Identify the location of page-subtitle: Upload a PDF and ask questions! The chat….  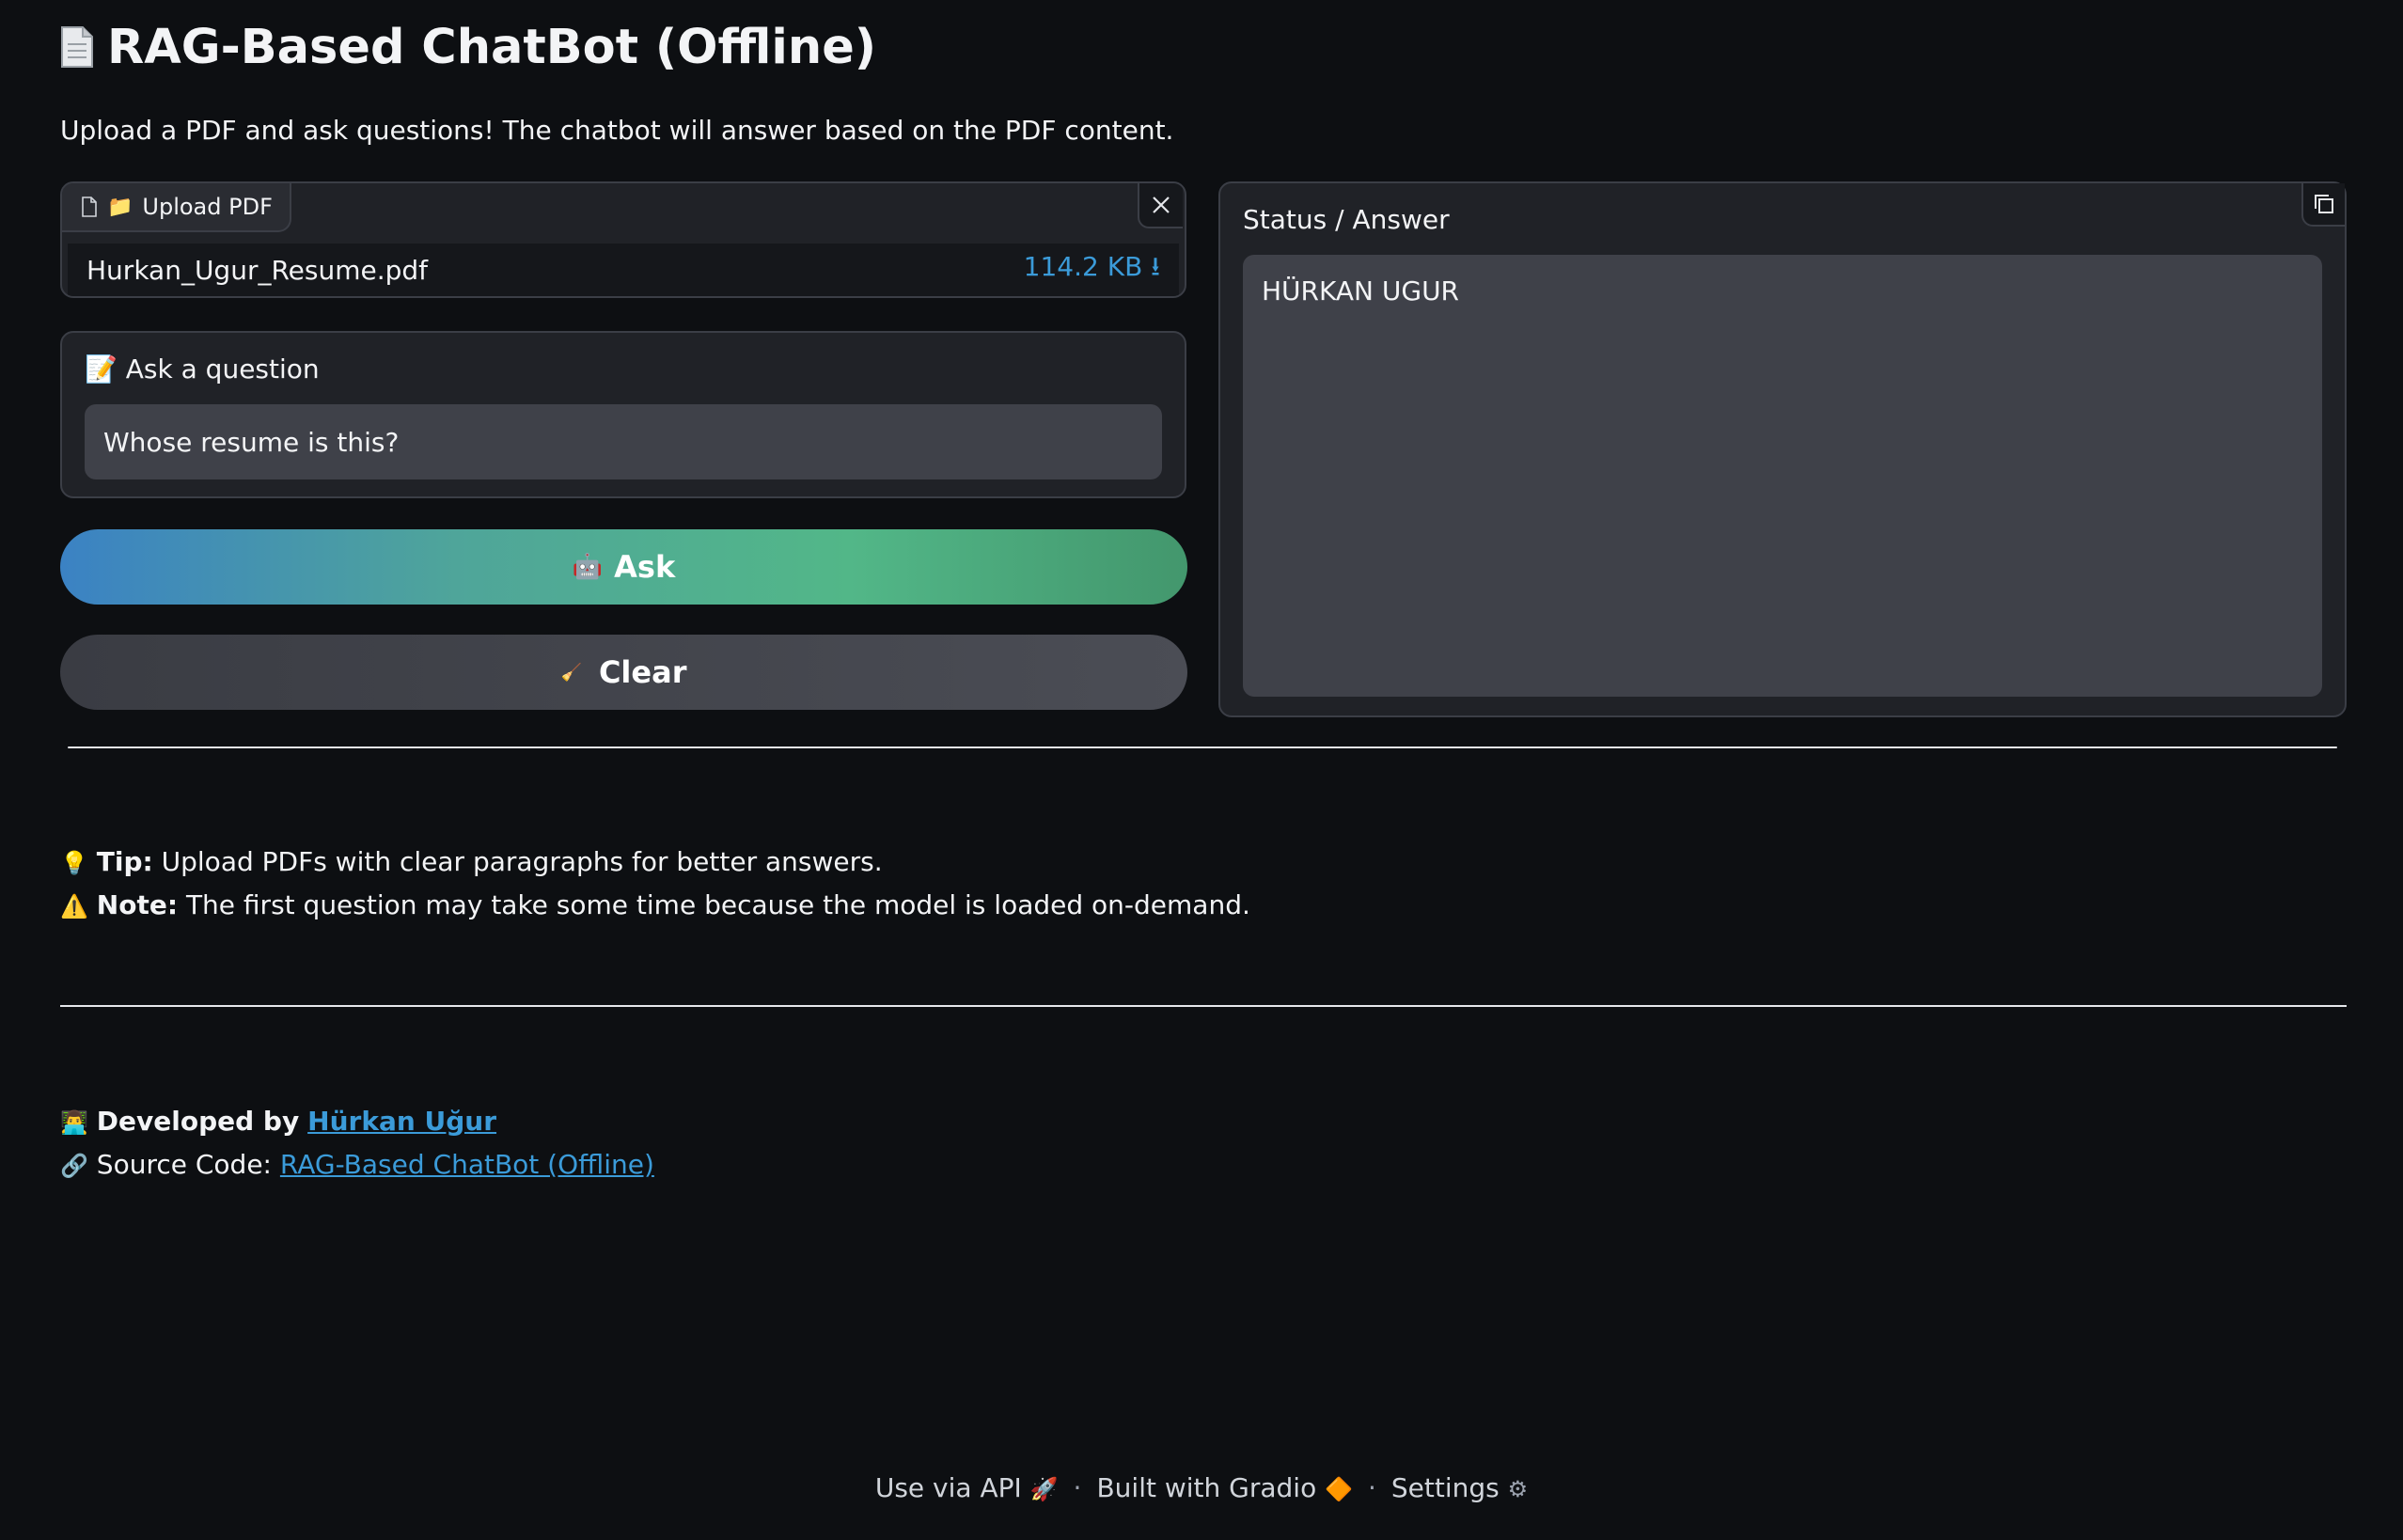
(617, 130).